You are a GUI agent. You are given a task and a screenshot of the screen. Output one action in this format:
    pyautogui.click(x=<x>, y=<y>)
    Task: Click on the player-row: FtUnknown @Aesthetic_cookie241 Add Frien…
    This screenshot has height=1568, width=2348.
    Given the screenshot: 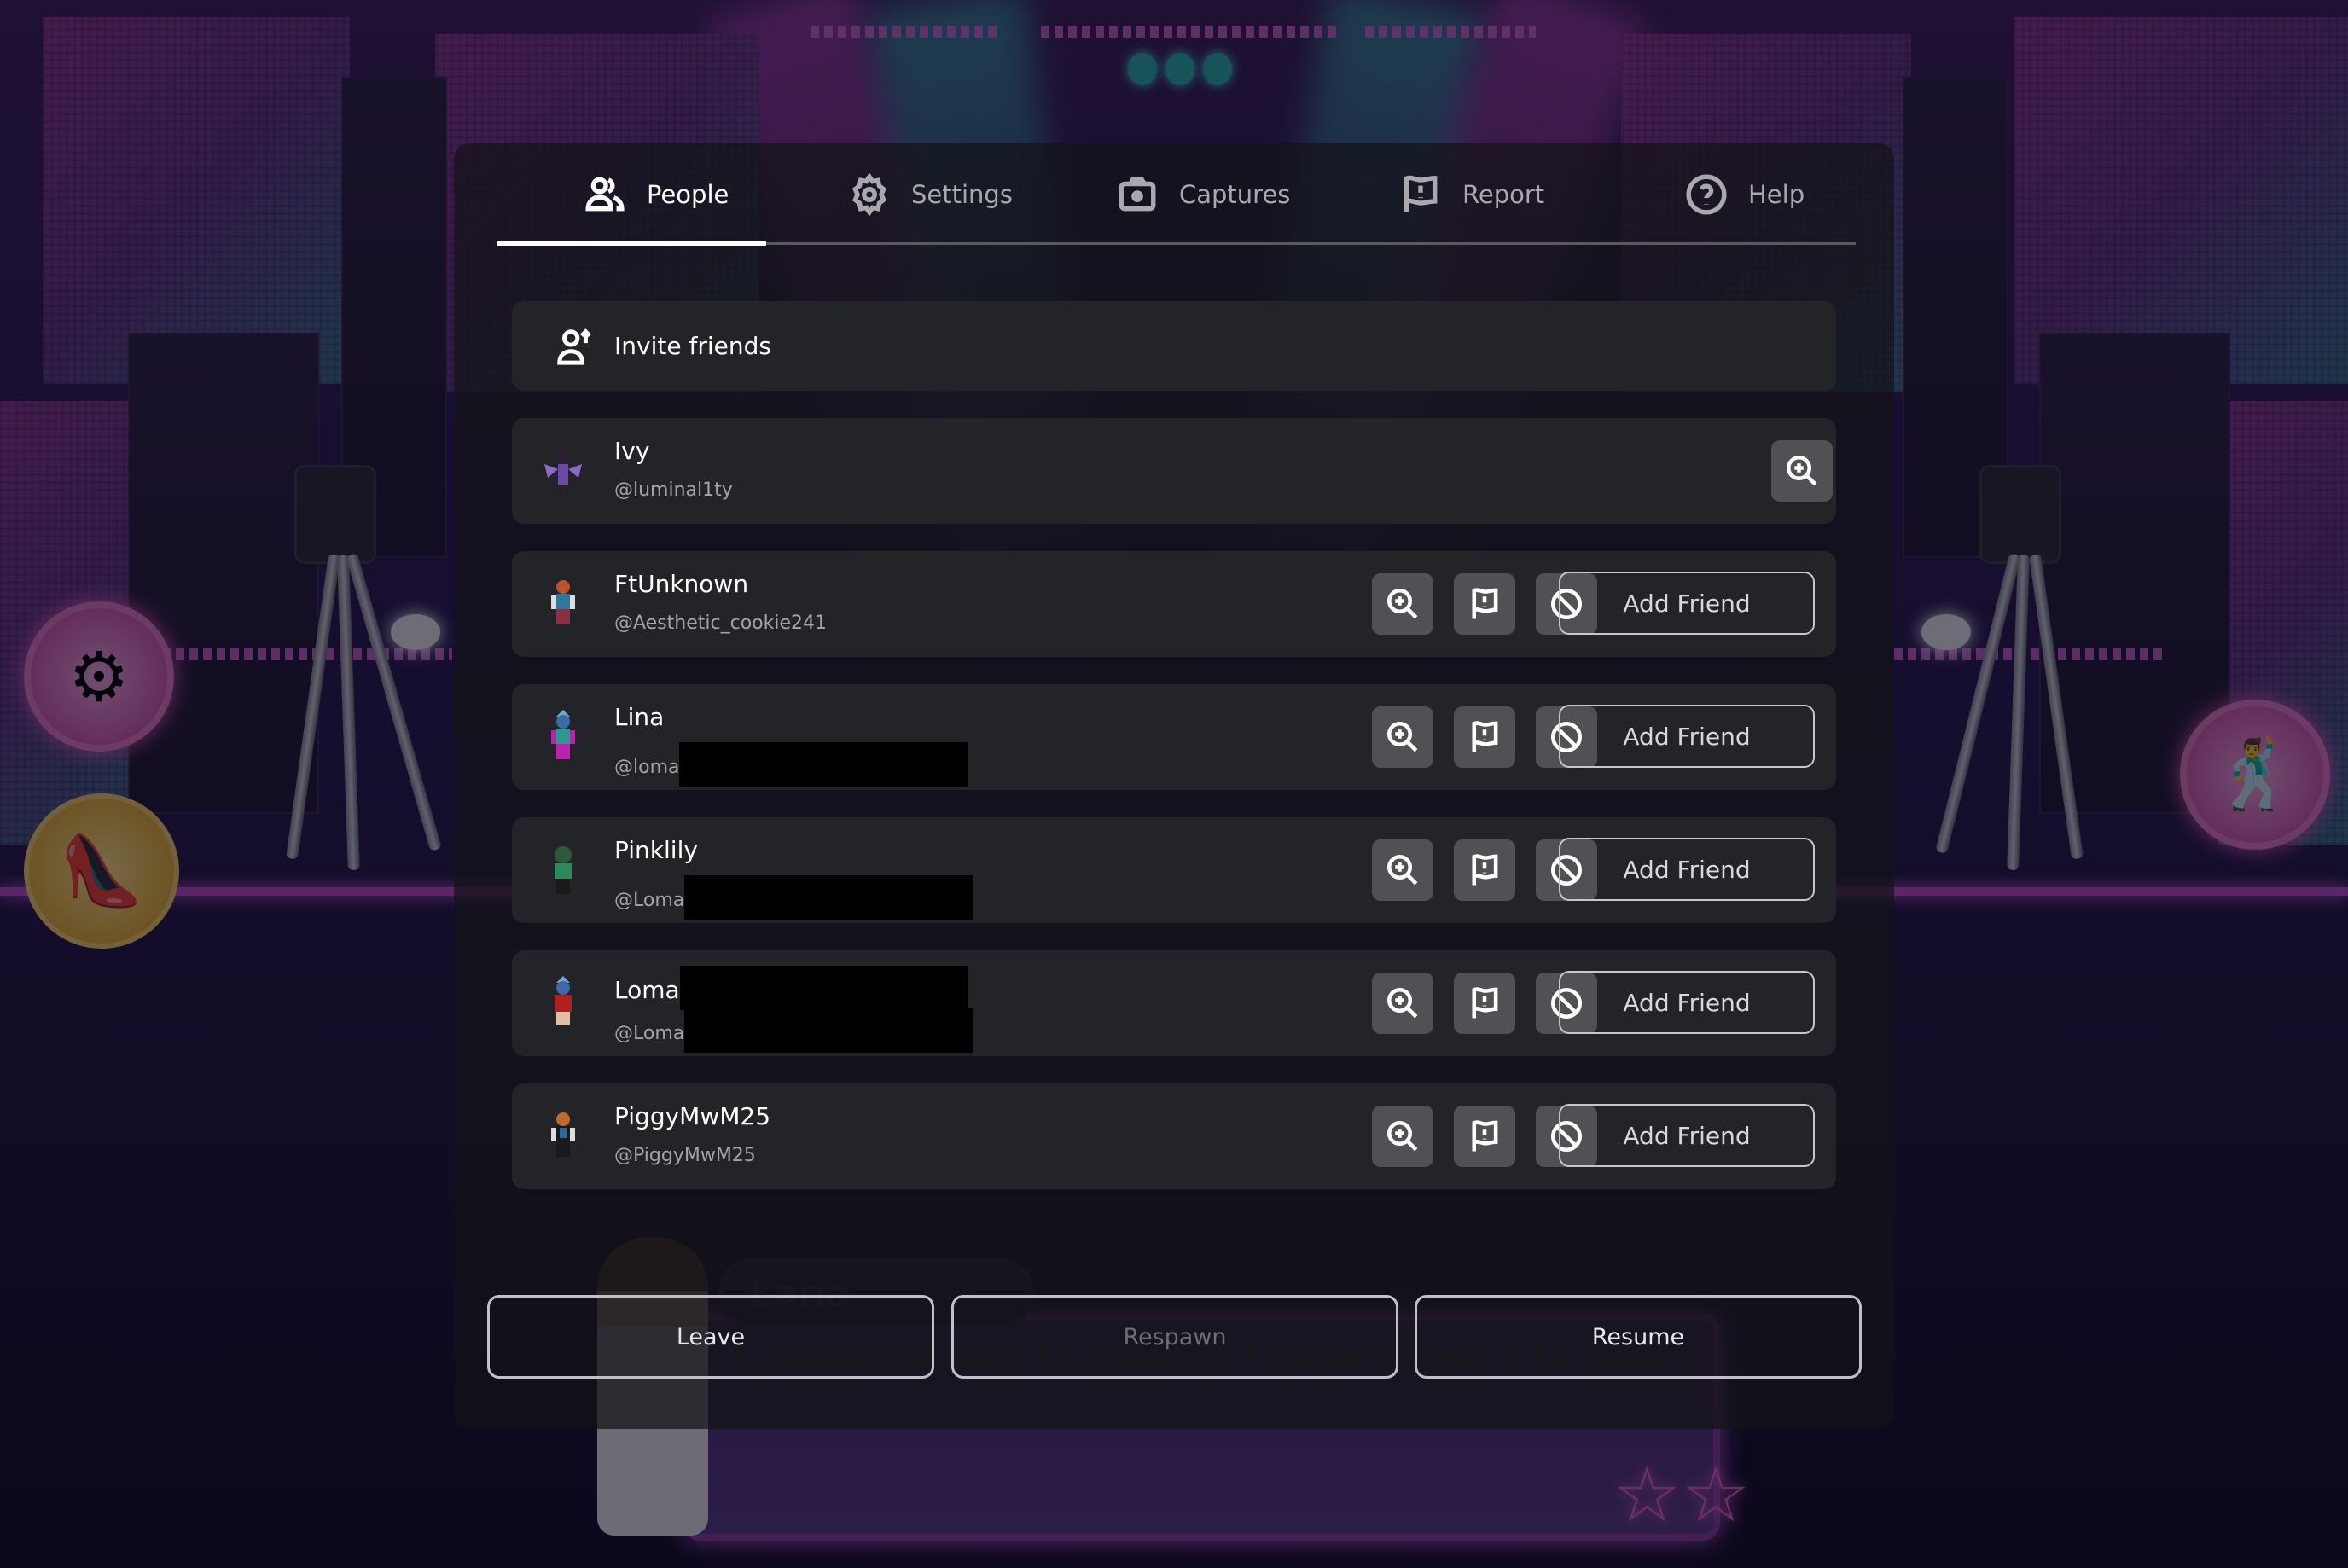 What is the action you would take?
    pyautogui.click(x=1174, y=604)
    